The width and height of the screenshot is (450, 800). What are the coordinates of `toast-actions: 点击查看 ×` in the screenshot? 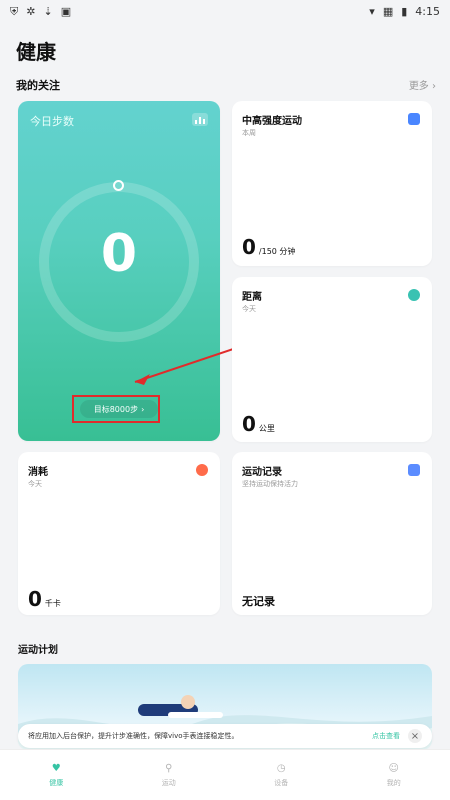 It's located at (394, 736).